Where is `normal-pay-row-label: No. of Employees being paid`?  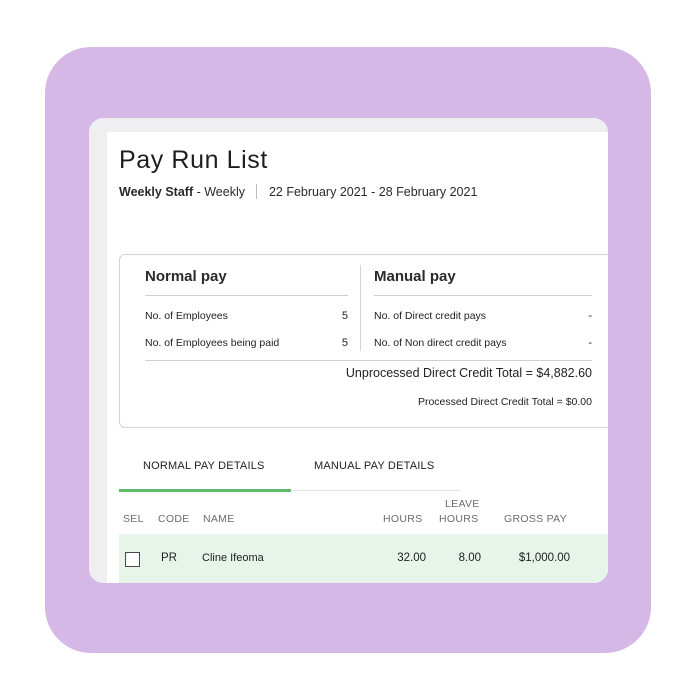
normal-pay-row-label: No. of Employees being paid is located at coordinates (212, 343).